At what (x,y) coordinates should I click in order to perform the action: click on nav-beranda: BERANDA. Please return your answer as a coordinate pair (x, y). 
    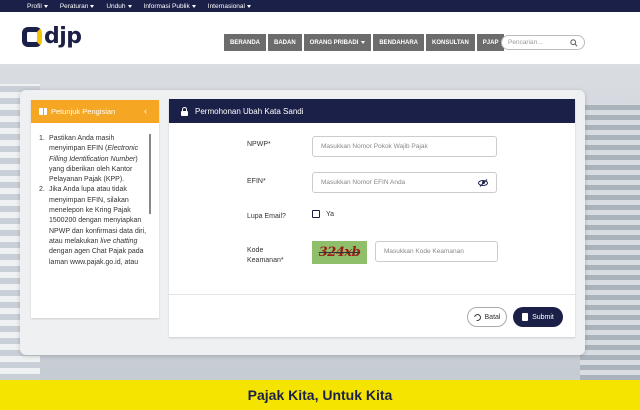
    Looking at the image, I should click on (245, 42).